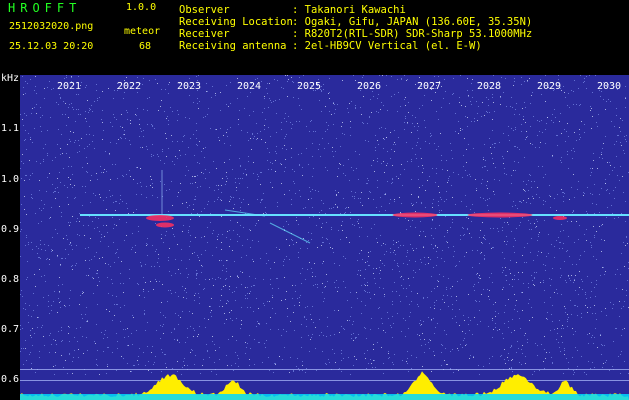 The height and width of the screenshot is (400, 629). What do you see at coordinates (412, 22) in the screenshot?
I see `location-value: : Ogaki, Gifu, JAPAN (136.60E, 35.35N)` at bounding box center [412, 22].